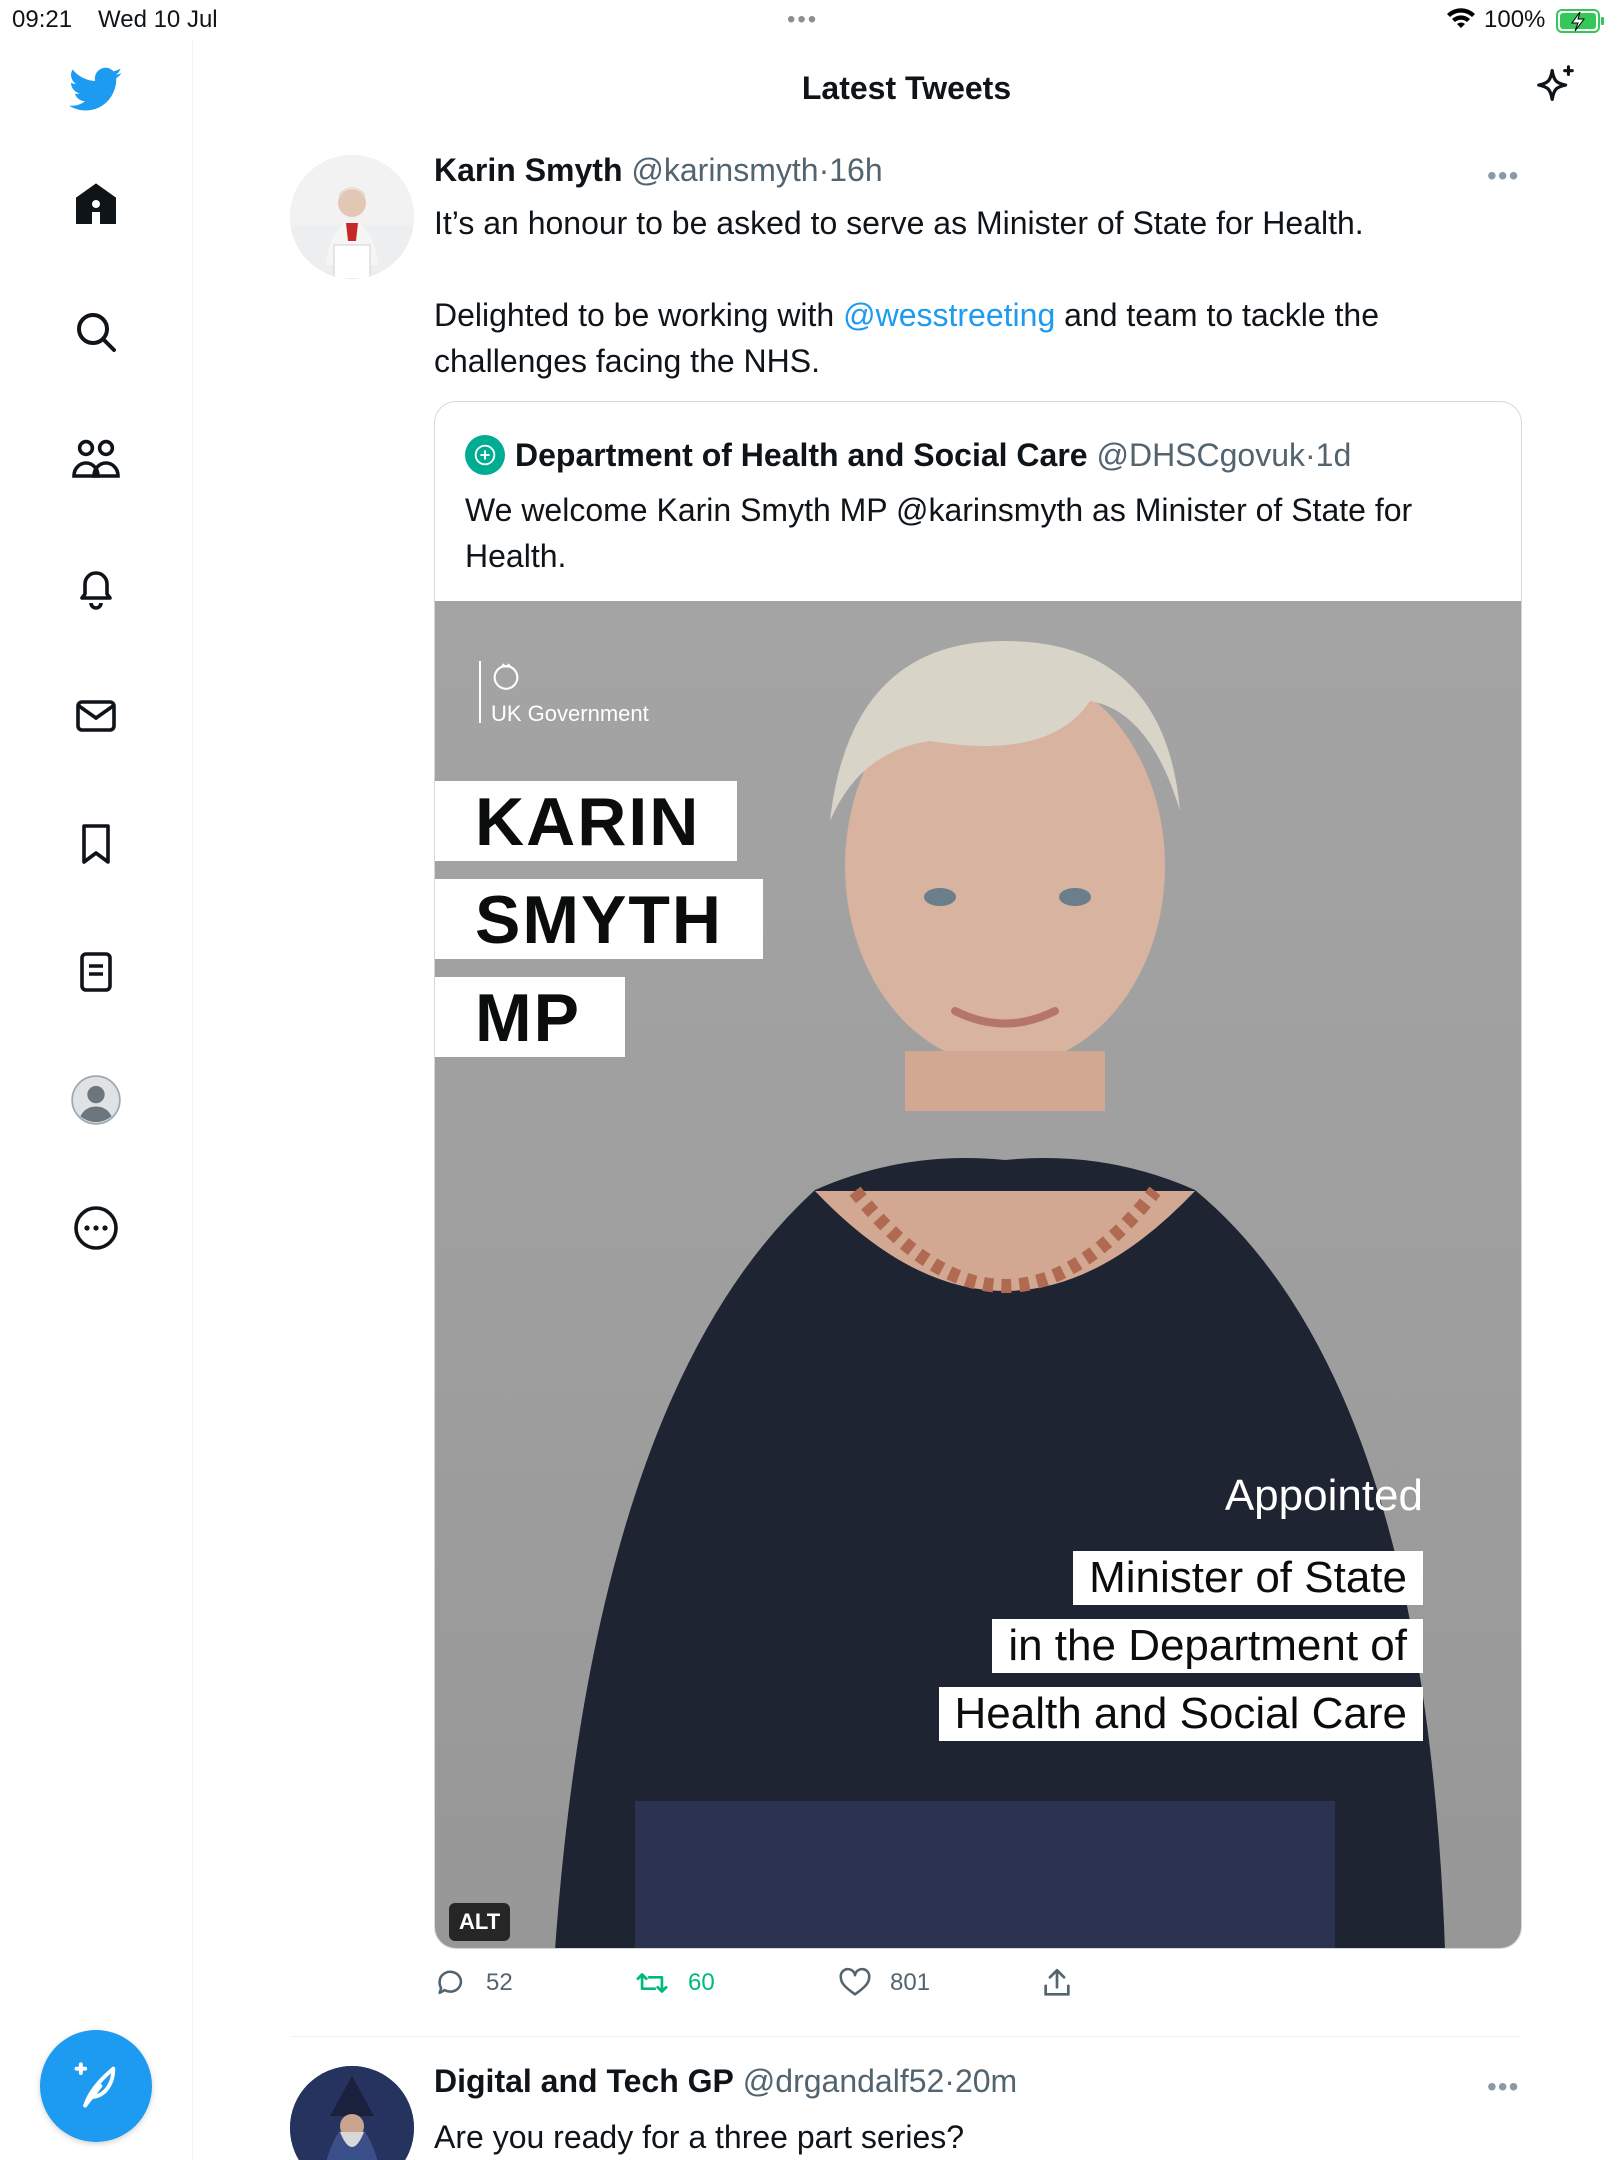 Image resolution: width=1620 pixels, height=2160 pixels. Describe the element at coordinates (485, 455) in the screenshot. I see `dhsc-crest-icon` at that location.